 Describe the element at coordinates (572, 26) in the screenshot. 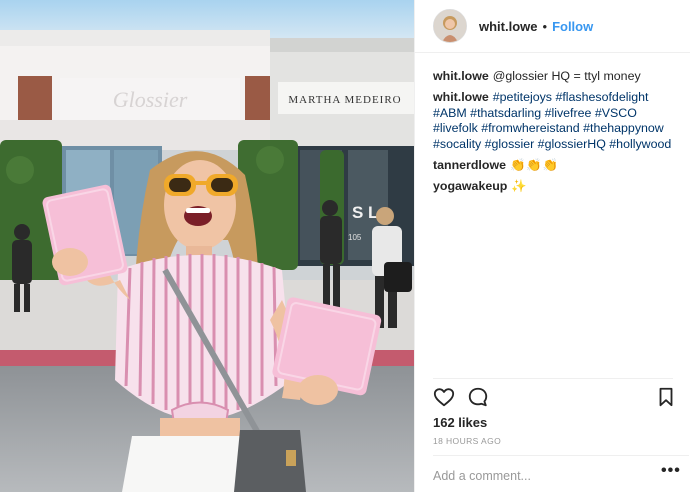

I see `follow-button: Follow` at that location.